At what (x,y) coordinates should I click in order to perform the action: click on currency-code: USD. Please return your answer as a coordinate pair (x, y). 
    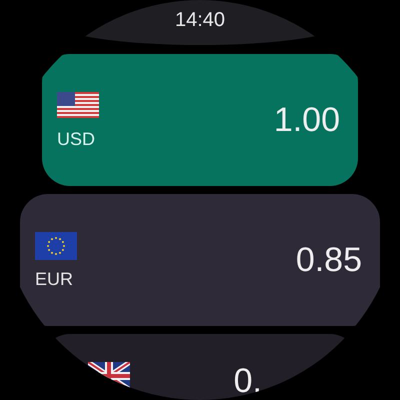
    Looking at the image, I should click on (76, 139).